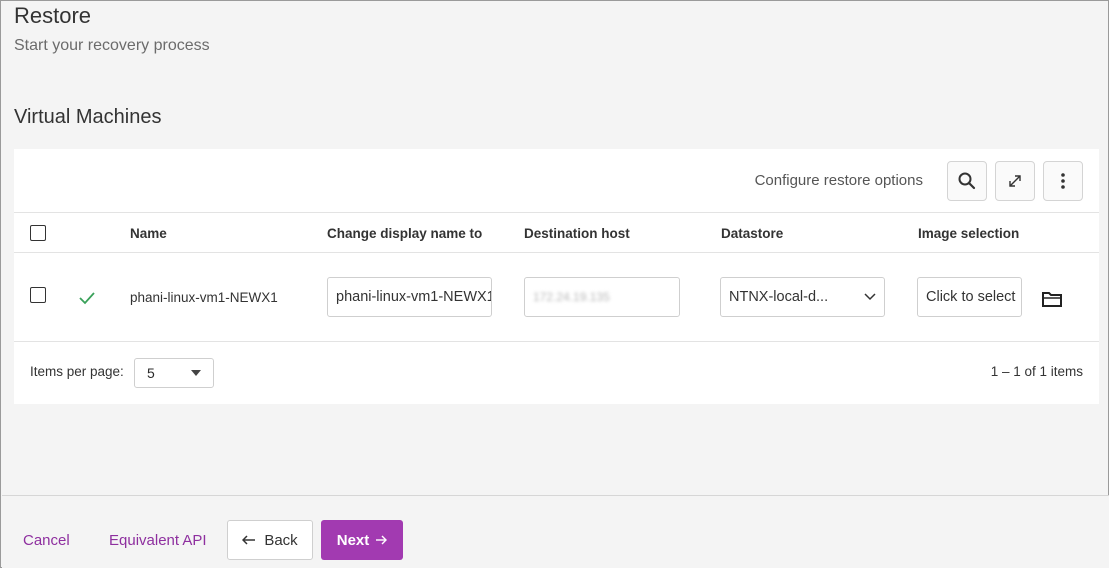  I want to click on expand-icon, so click(1015, 181).